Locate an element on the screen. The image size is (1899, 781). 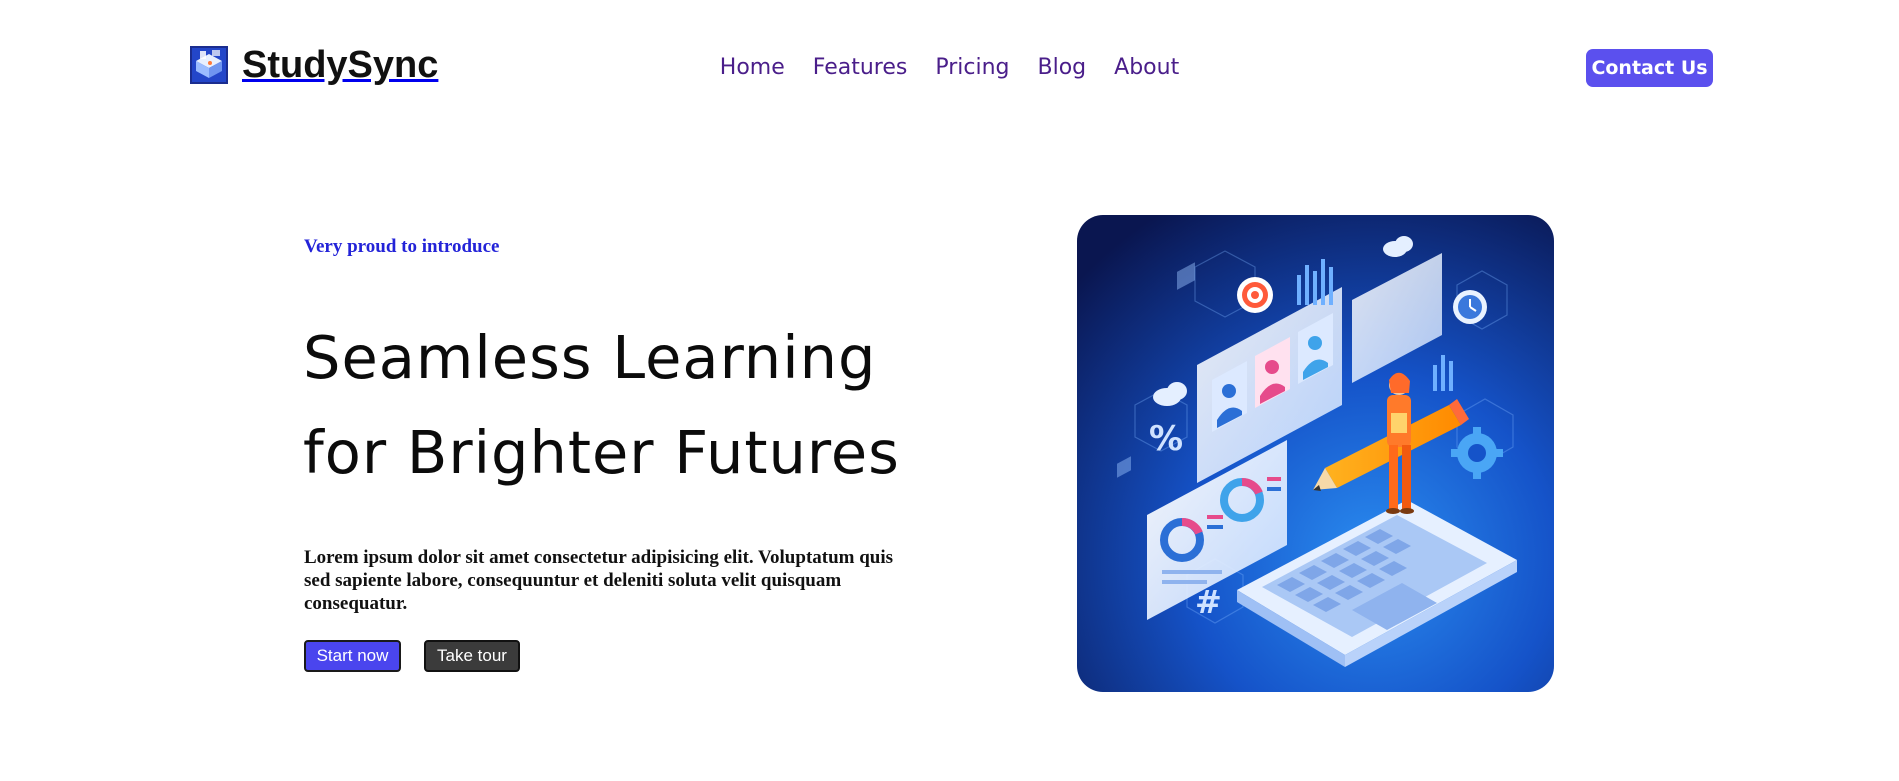
brand-name: StudySync is located at coordinates (340, 65).